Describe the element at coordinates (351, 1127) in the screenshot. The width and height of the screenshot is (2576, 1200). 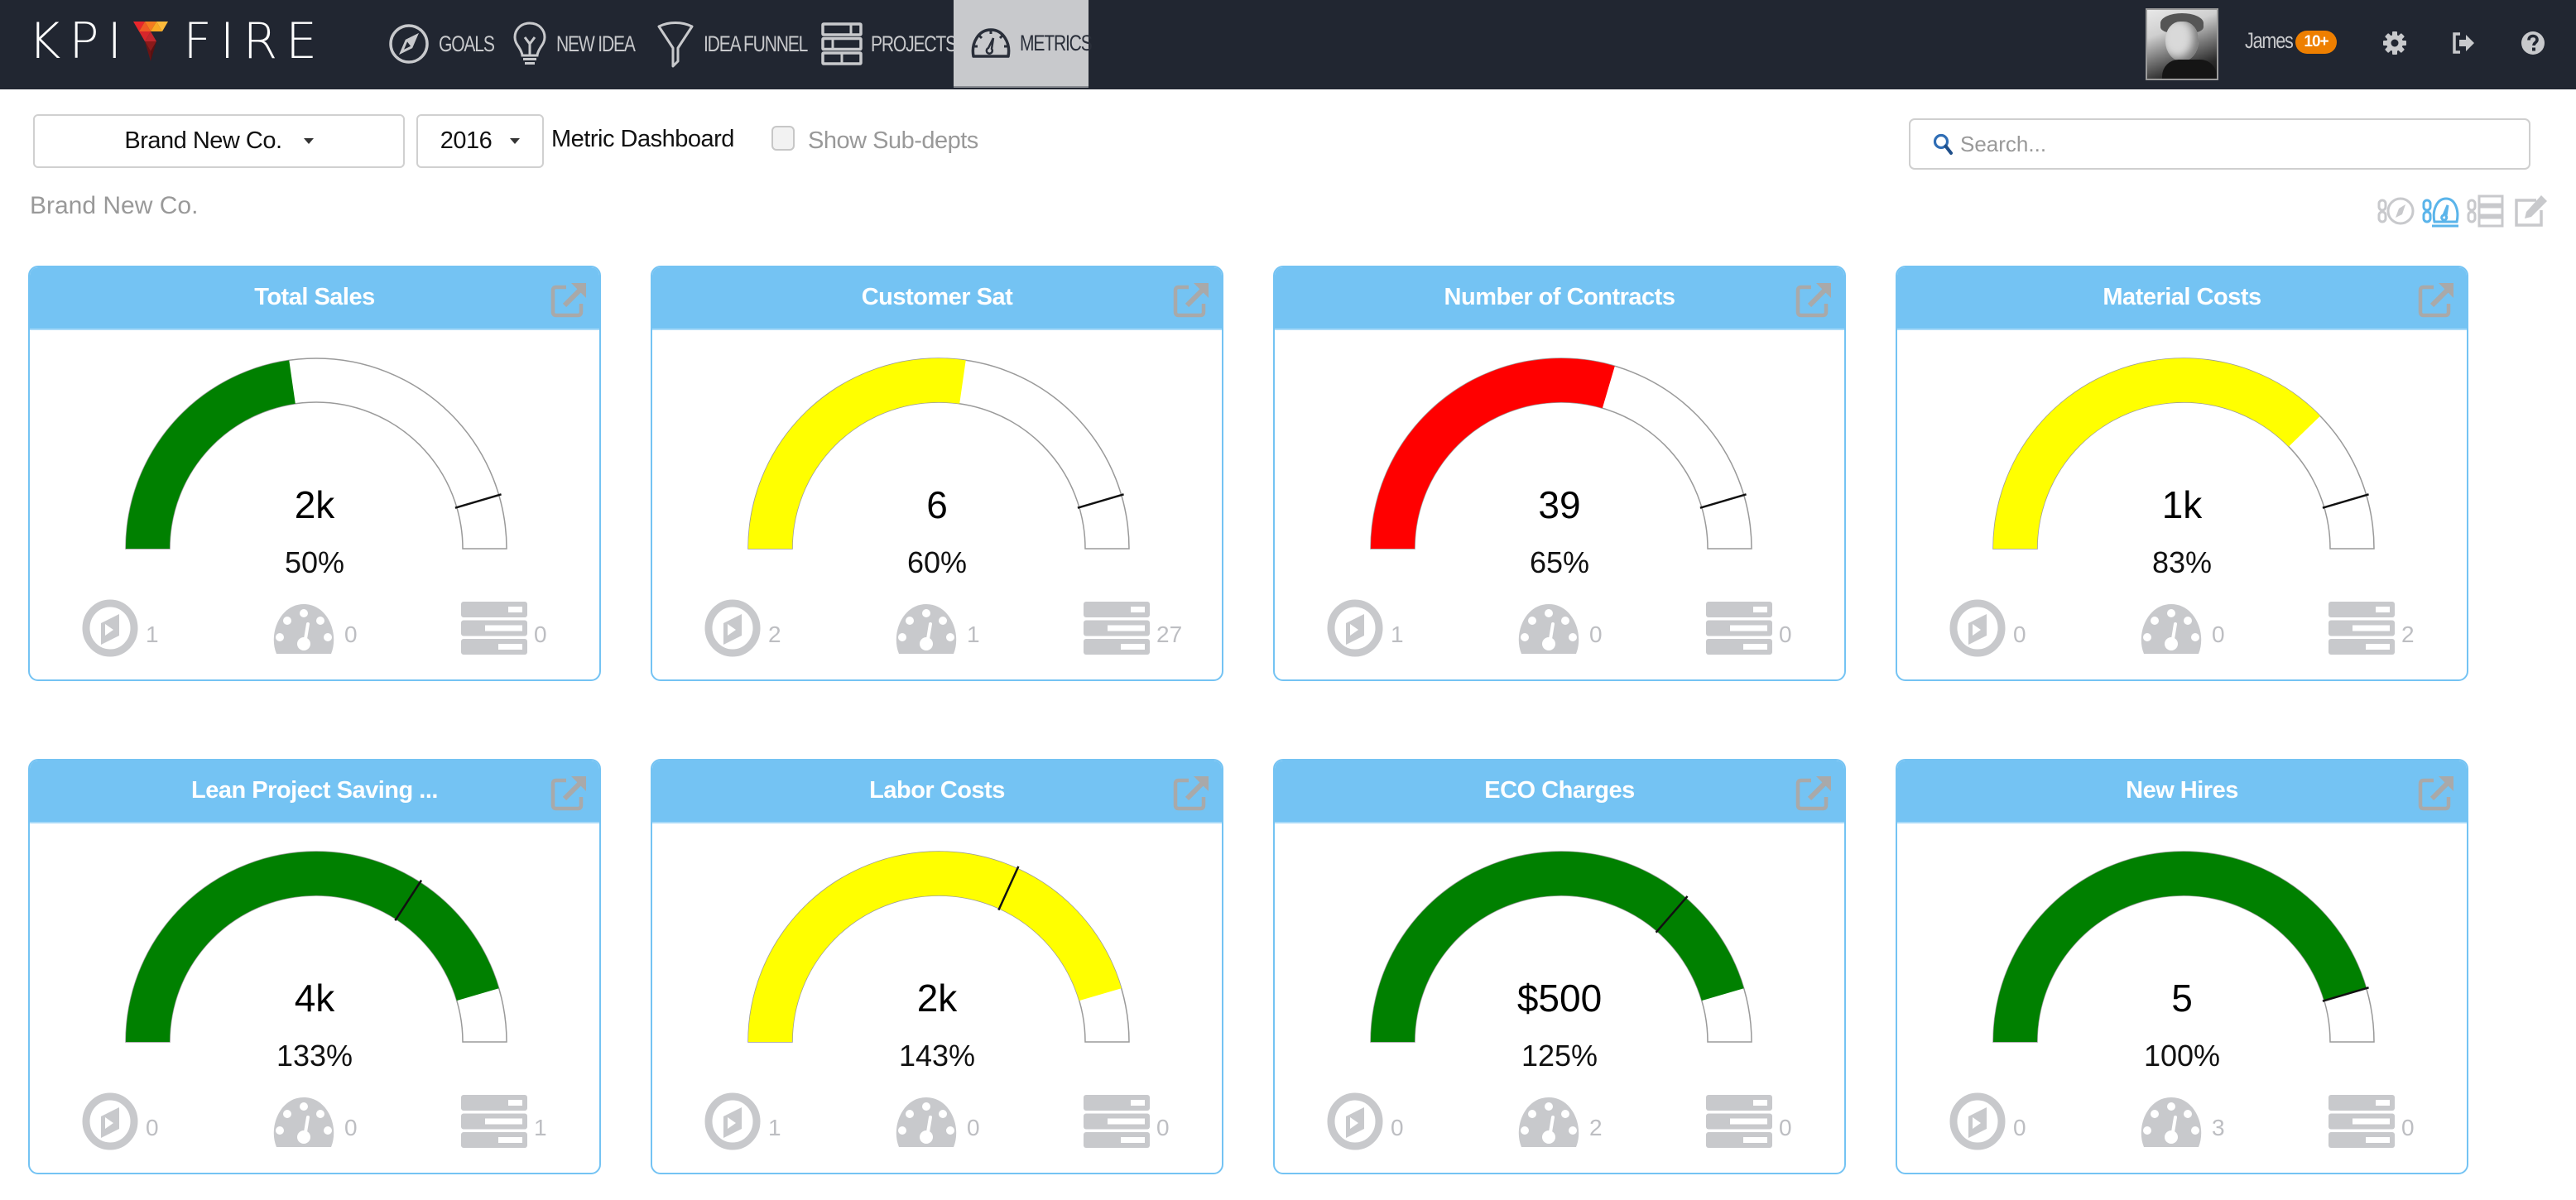
I see `metrics-count: 0` at that location.